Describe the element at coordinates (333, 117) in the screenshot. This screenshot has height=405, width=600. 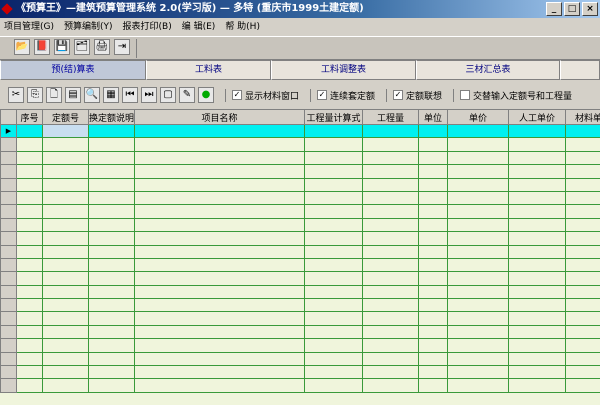
I see `column-header: 工程量计算式` at that location.